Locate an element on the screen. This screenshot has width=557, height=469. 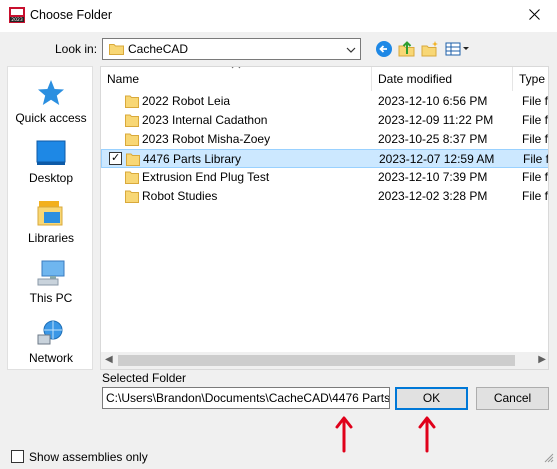
computer-icon is located at coordinates (51, 273).